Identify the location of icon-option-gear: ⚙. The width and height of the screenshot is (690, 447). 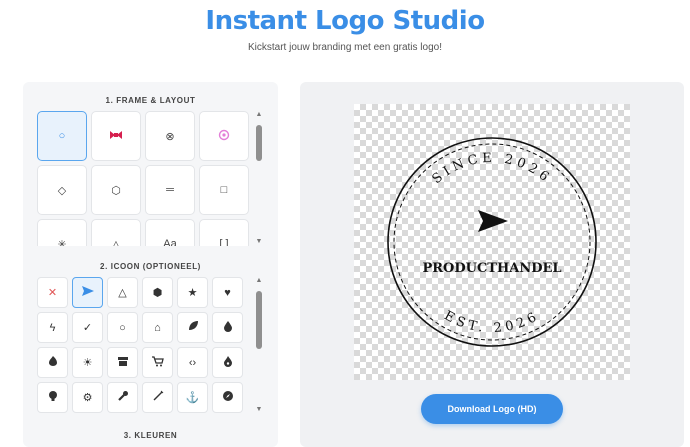
(87, 397).